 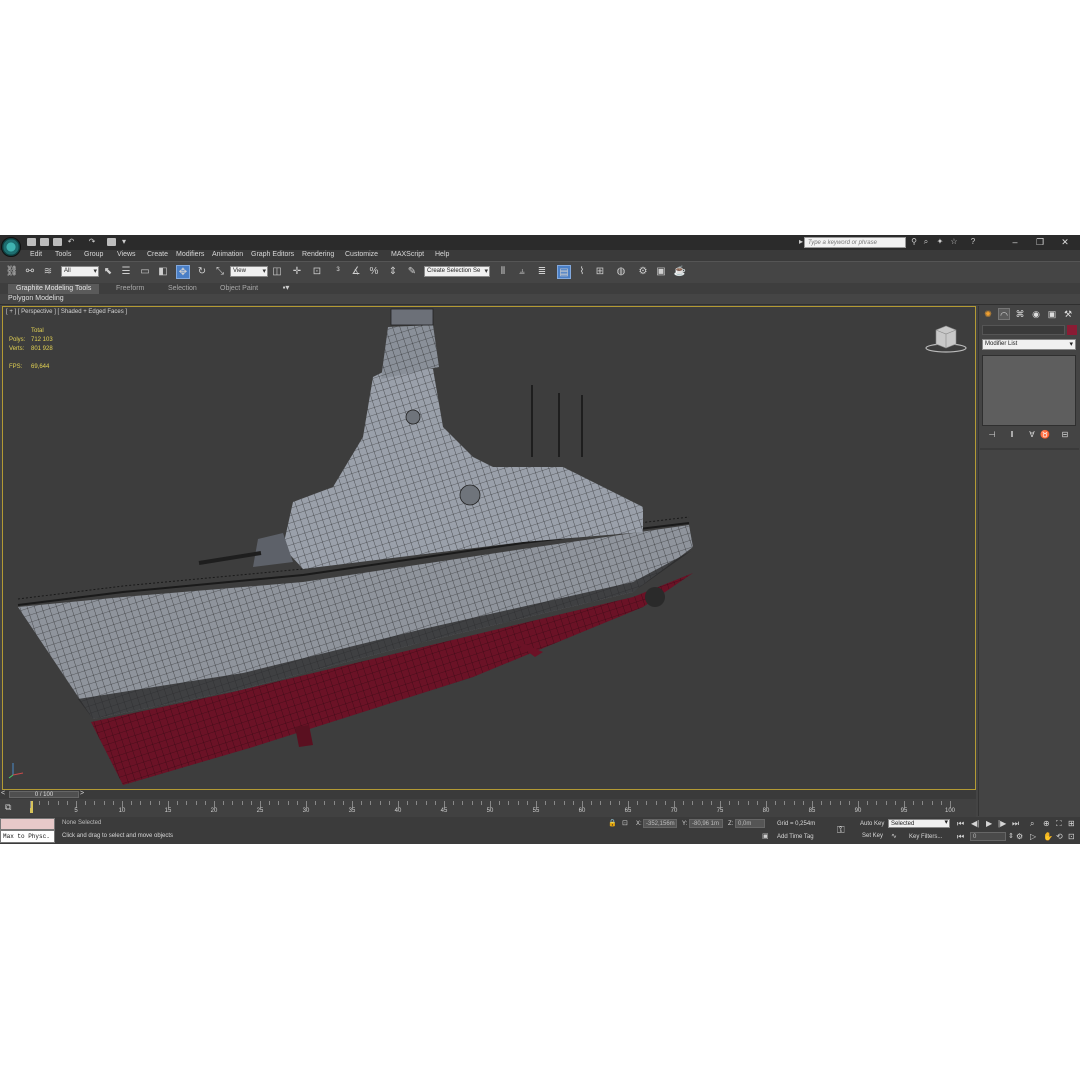 I want to click on time-configuration-icon: ⚙, so click(x=1019, y=836).